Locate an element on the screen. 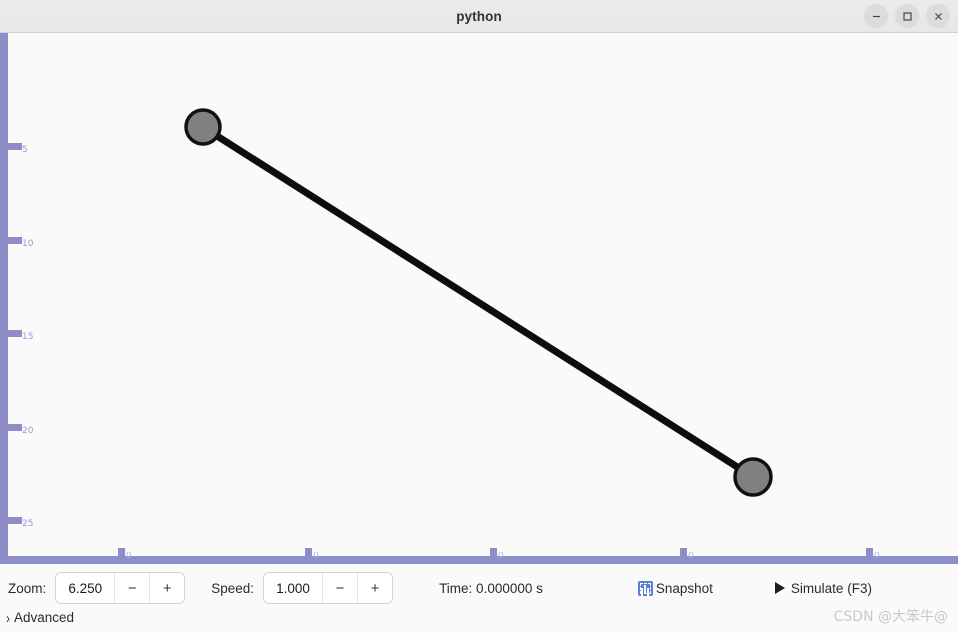  snapshot-button: Snapshot is located at coordinates (675, 588).